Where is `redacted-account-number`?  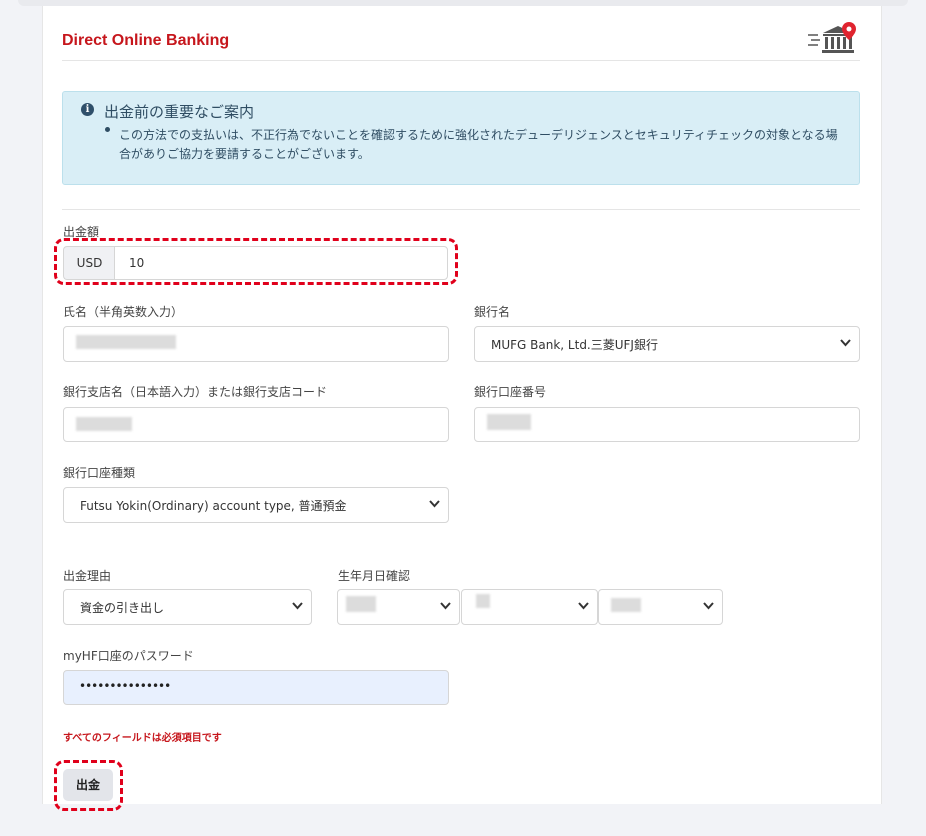 redacted-account-number is located at coordinates (509, 422).